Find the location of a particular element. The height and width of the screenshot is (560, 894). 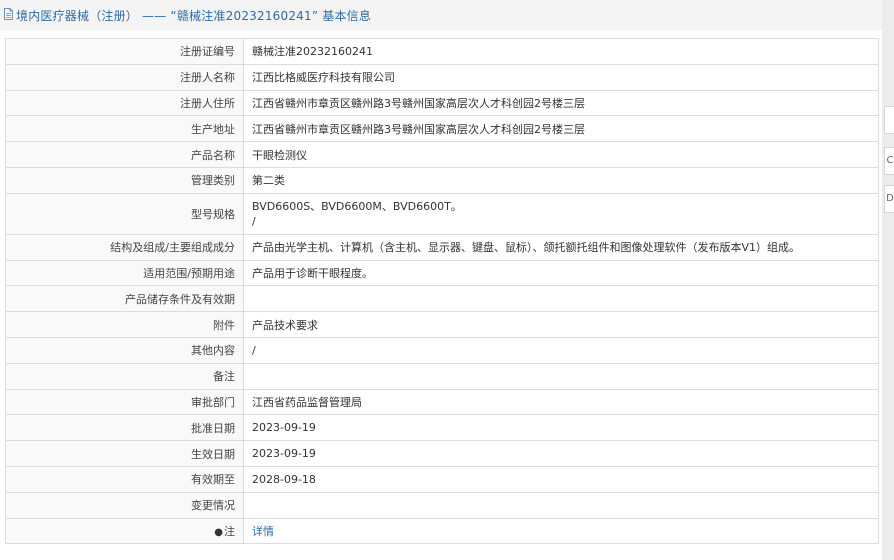

row-value-intended-use: 产品用于诊断干眼程度。 is located at coordinates (561, 273).